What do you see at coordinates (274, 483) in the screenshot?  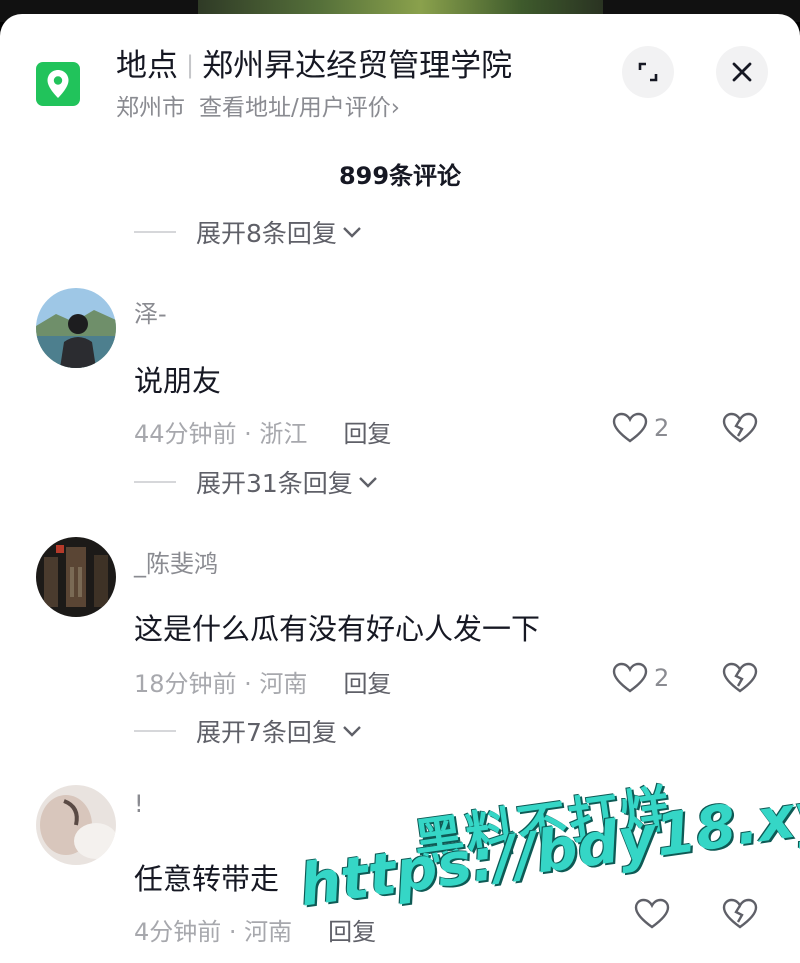 I see `expand-replies-label: 展开31条回复` at bounding box center [274, 483].